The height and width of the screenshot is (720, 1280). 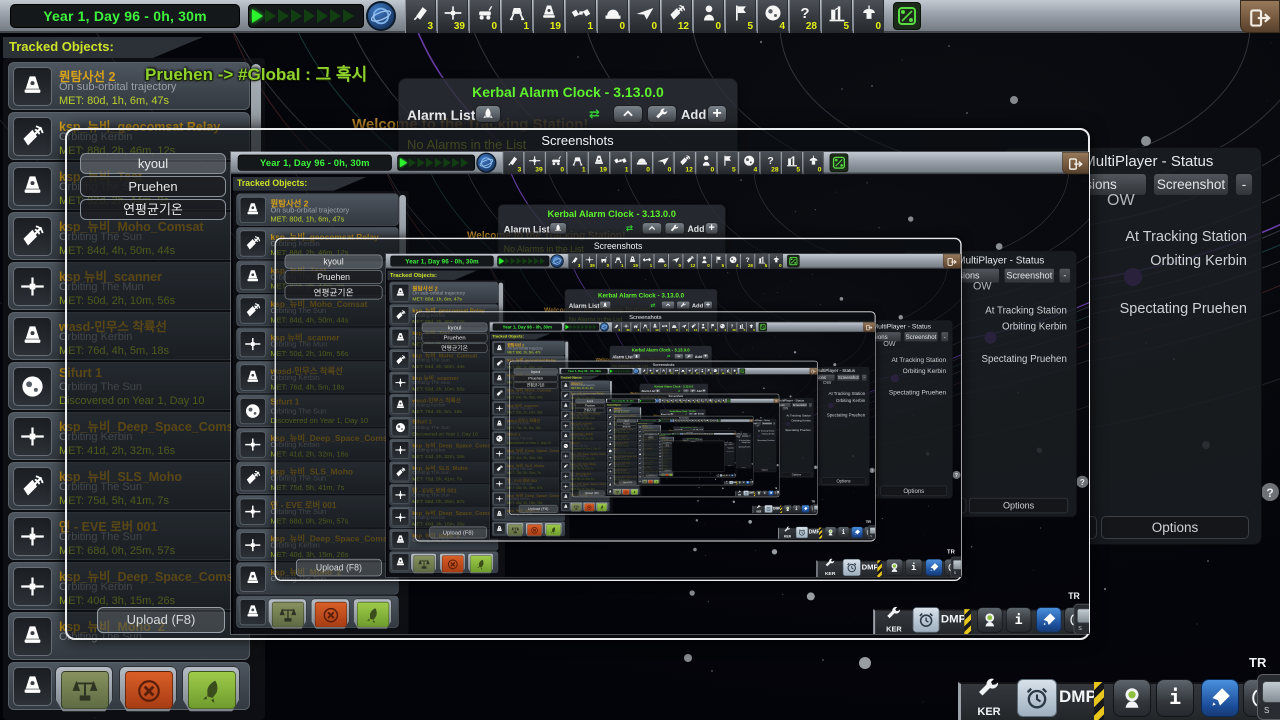 I want to click on screenshot-player-button: Pruehen, so click(x=454, y=337).